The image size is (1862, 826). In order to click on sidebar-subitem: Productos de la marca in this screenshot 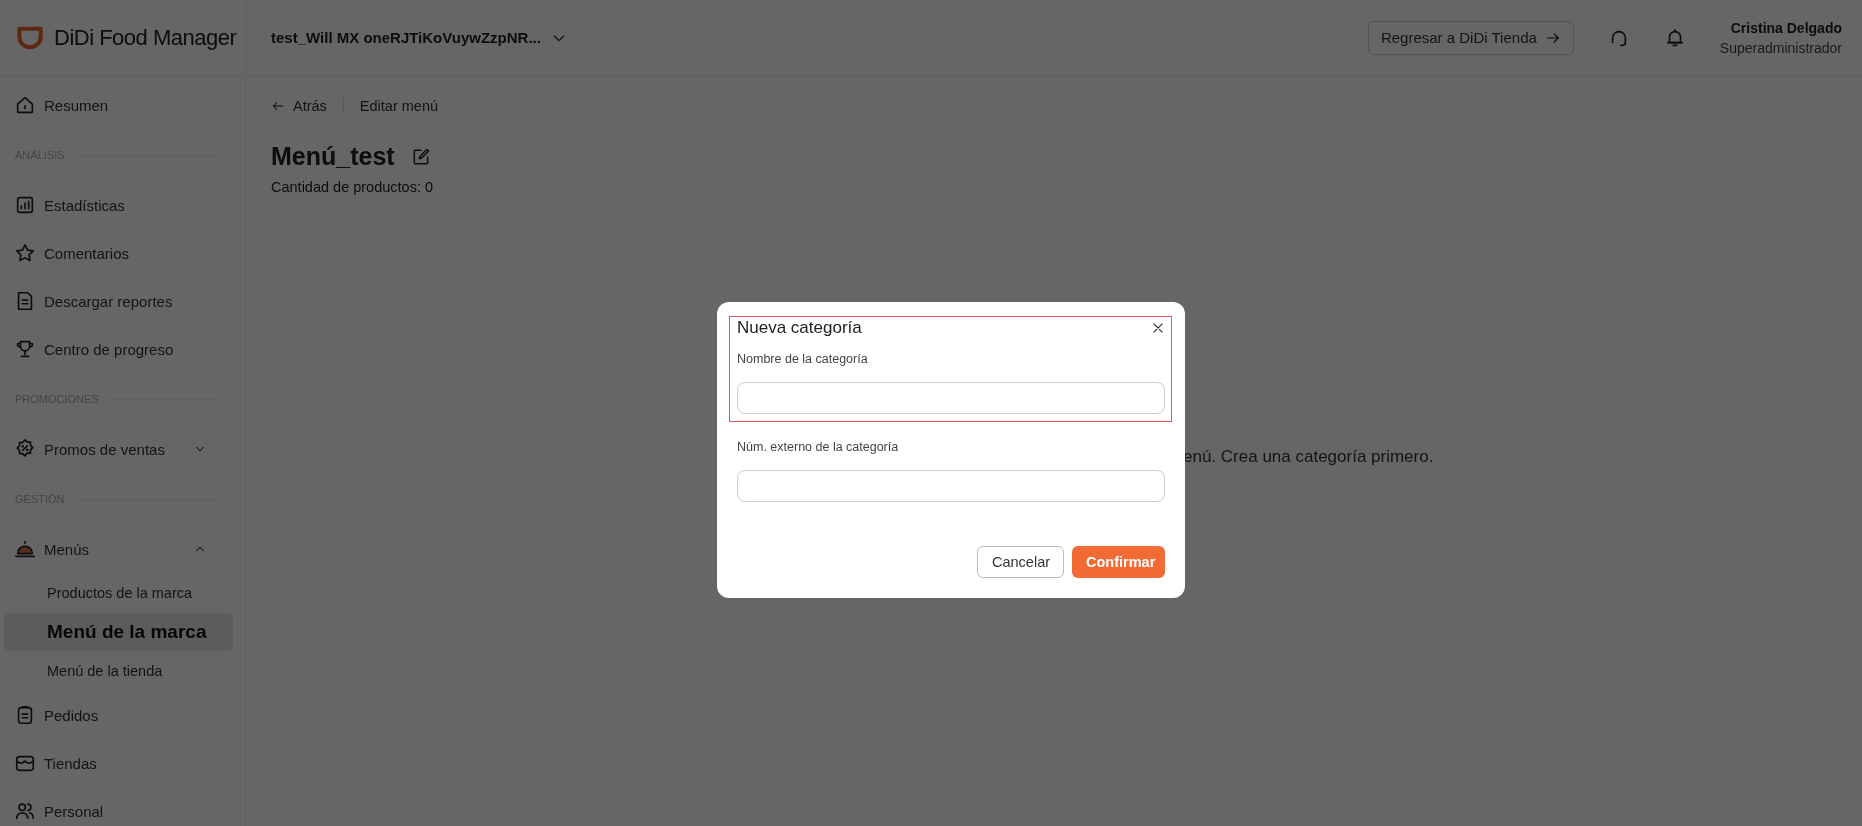, I will do `click(118, 593)`.